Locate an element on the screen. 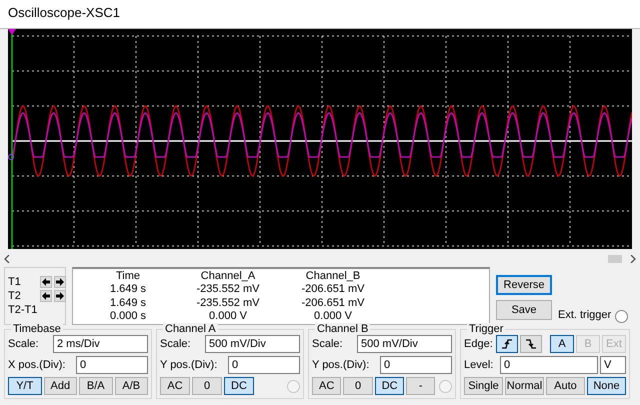 The image size is (640, 405). falling-edge-icon is located at coordinates (531, 344).